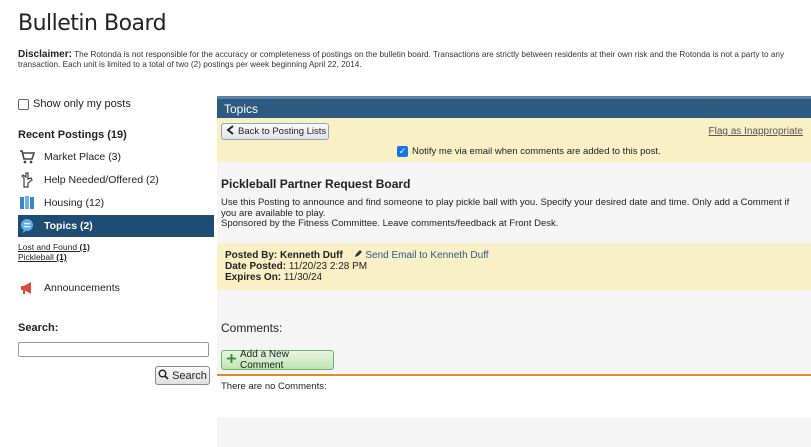 The width and height of the screenshot is (811, 447). I want to click on megaphone-icon, so click(27, 288).